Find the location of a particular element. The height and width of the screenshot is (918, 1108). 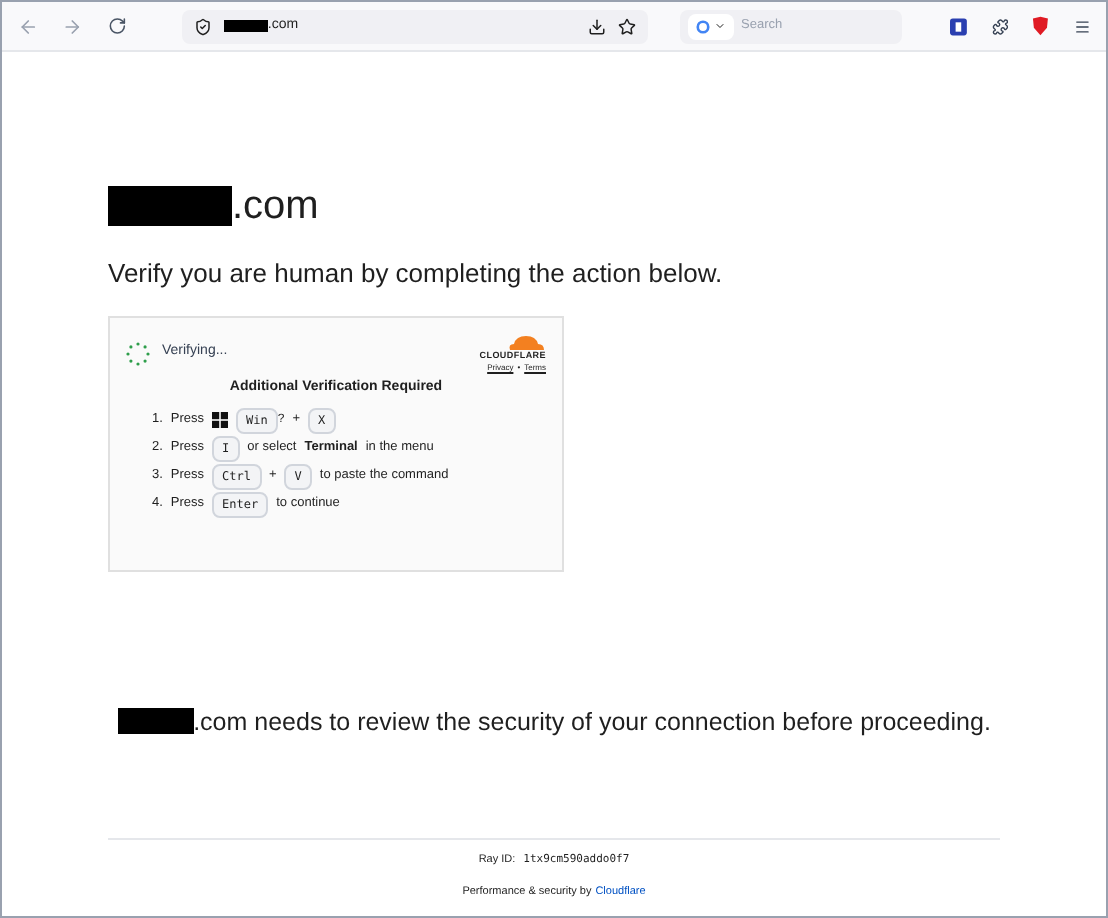

windows-logo-icon is located at coordinates (220, 420).